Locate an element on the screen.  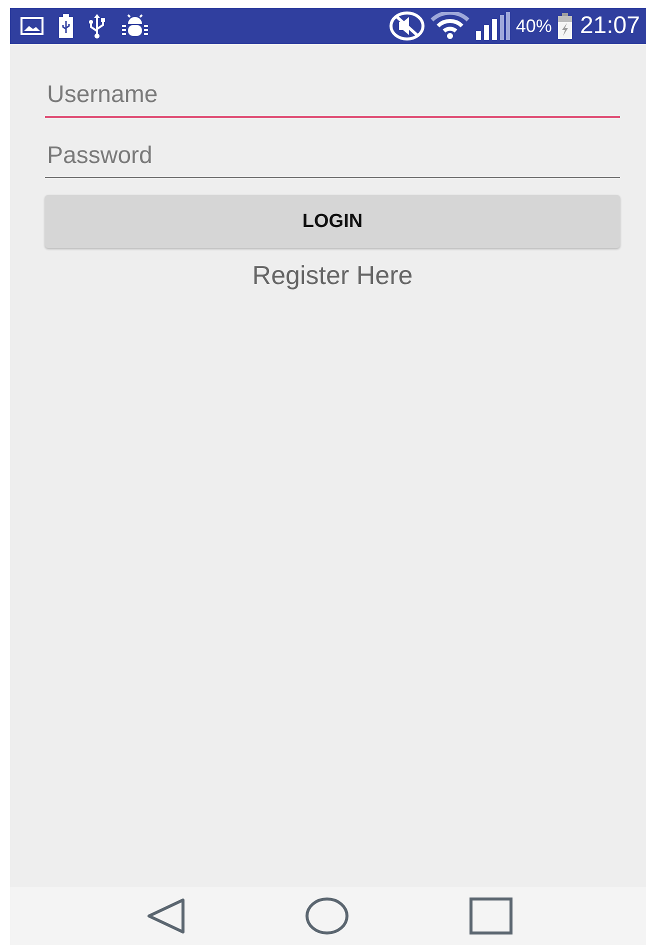
bug-icon is located at coordinates (135, 26).